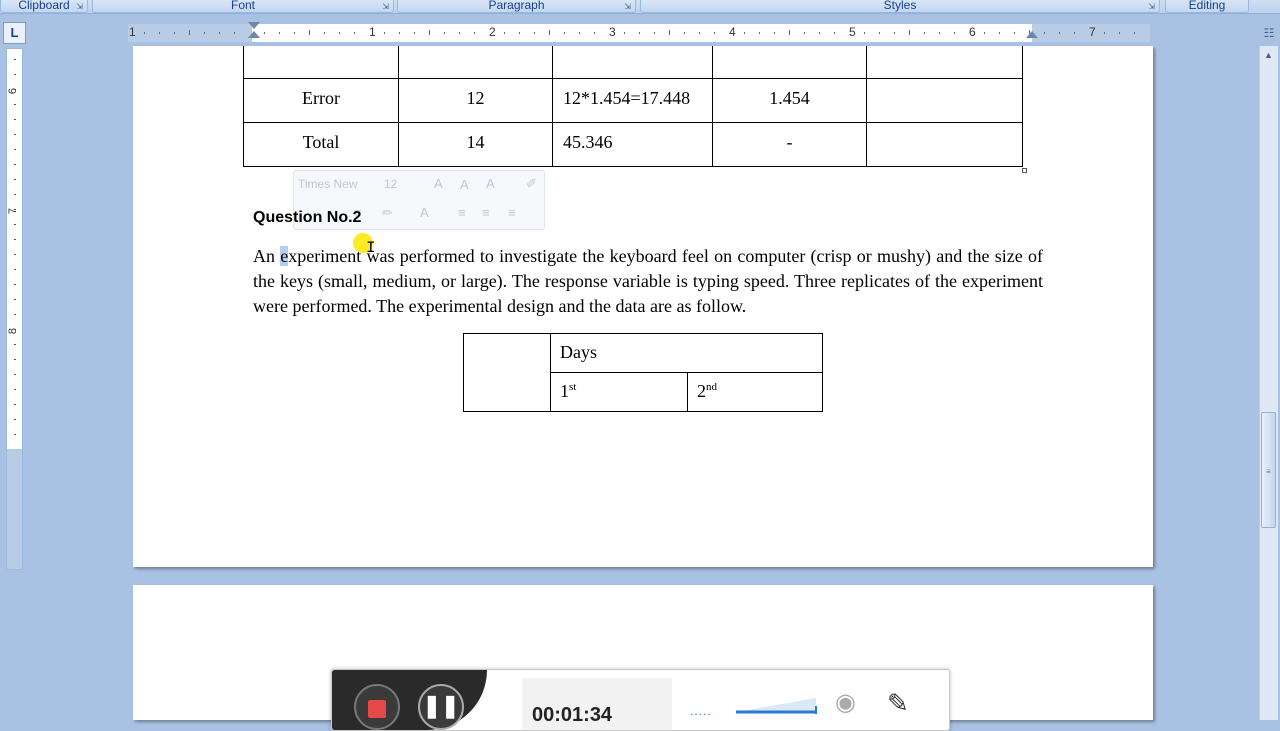  I want to click on highlight-icon: ✏, so click(387, 213).